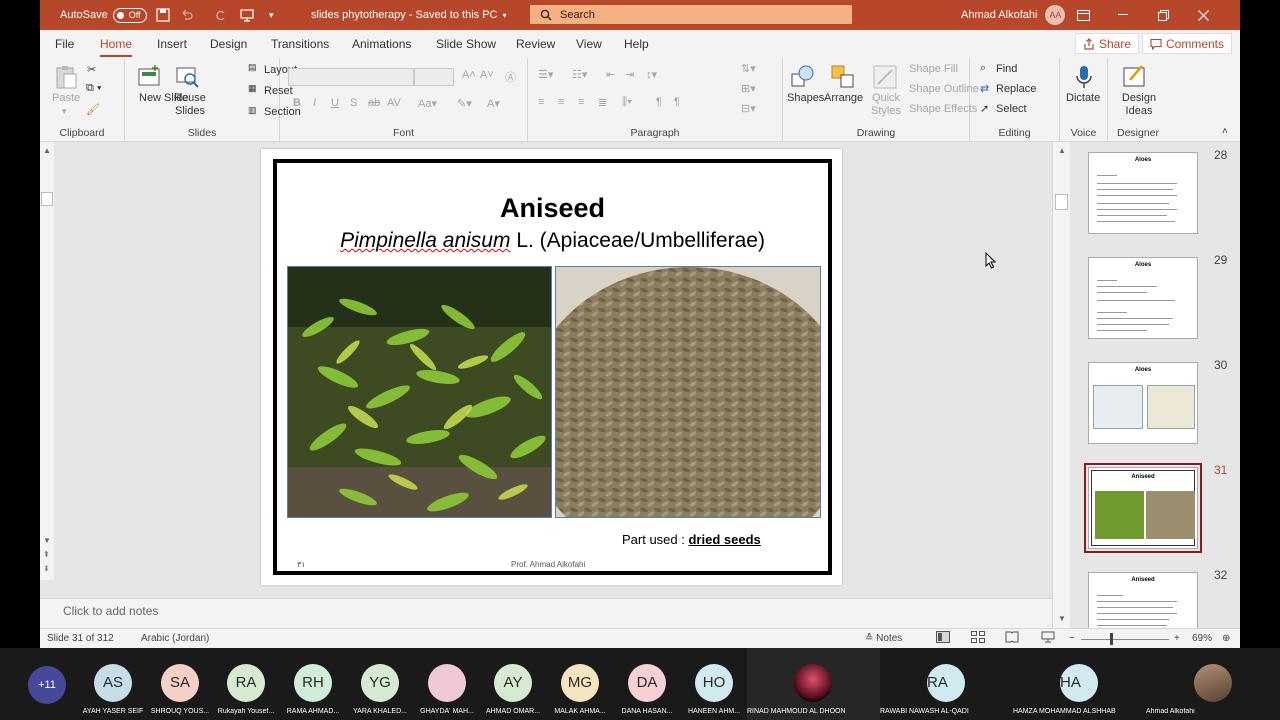  Describe the element at coordinates (691, 539) in the screenshot. I see `part-used-text: Part used : dried seeds` at that location.